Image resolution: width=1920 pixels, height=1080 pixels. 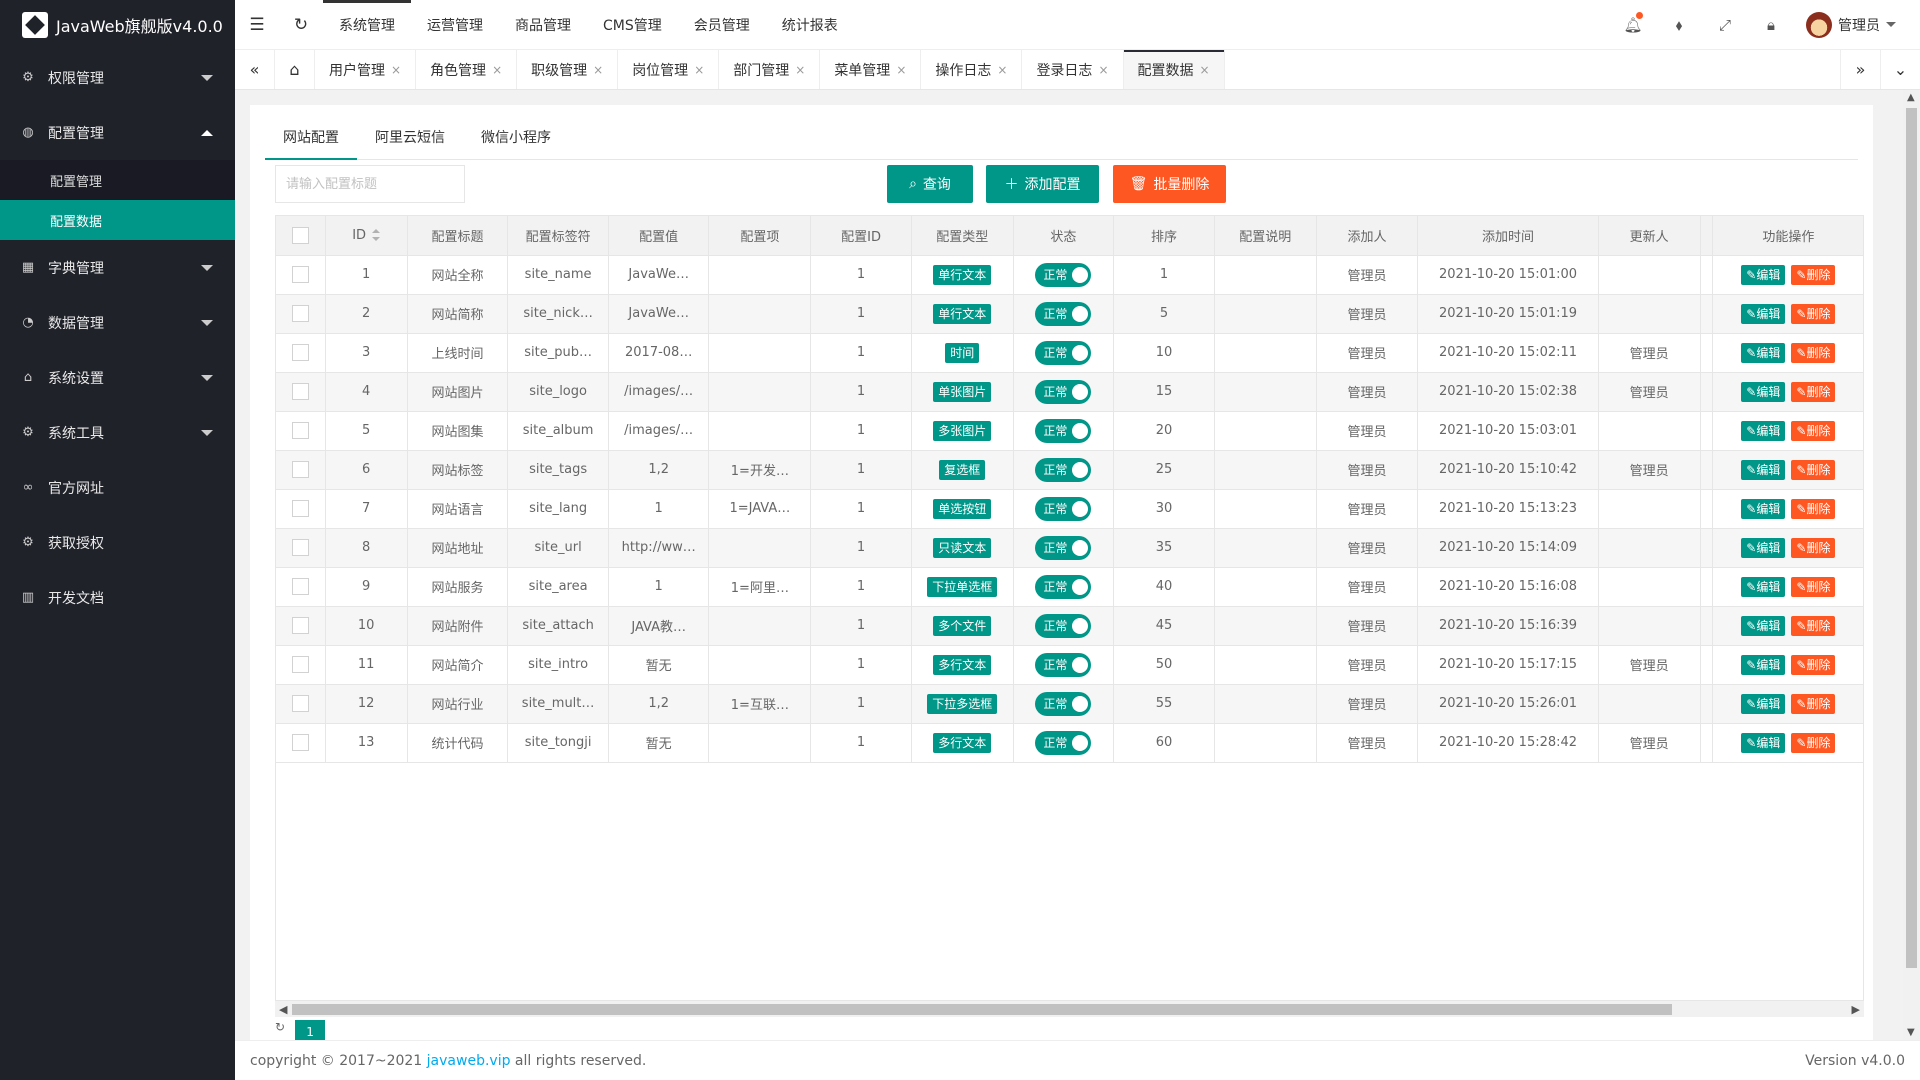 What do you see at coordinates (770, 69) in the screenshot?
I see `page-tab: 部门管理 ×` at bounding box center [770, 69].